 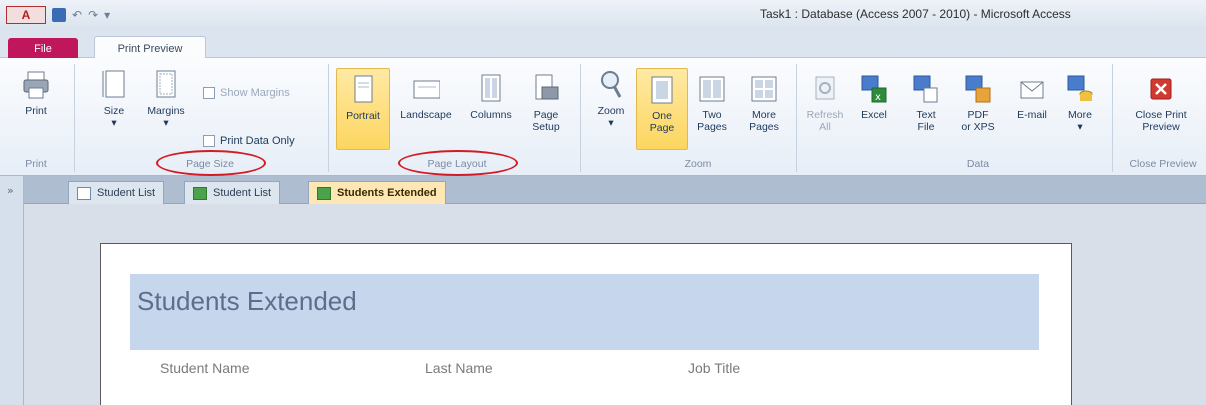 I want to click on undo-icon: ↶, so click(x=77, y=15).